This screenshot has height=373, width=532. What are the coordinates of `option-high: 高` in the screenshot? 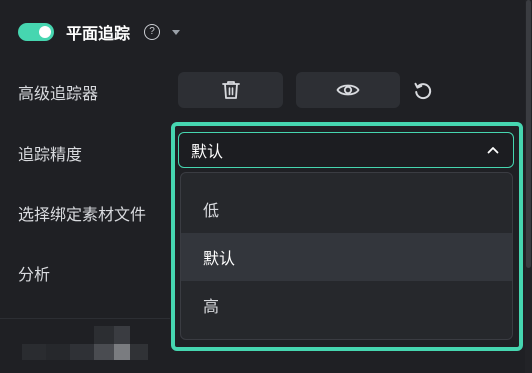 It's located at (346, 305).